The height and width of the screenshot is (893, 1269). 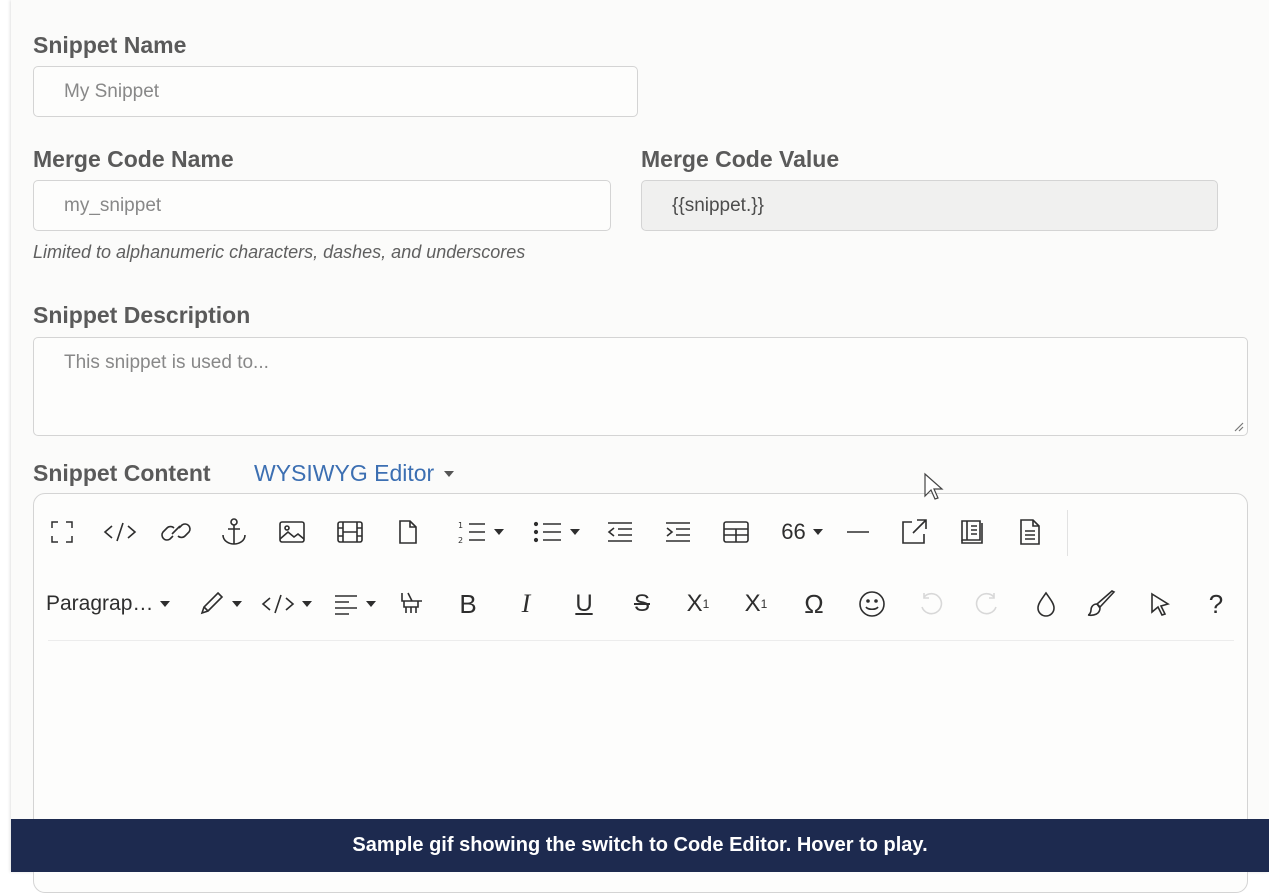 I want to click on document-icon, so click(x=1030, y=532).